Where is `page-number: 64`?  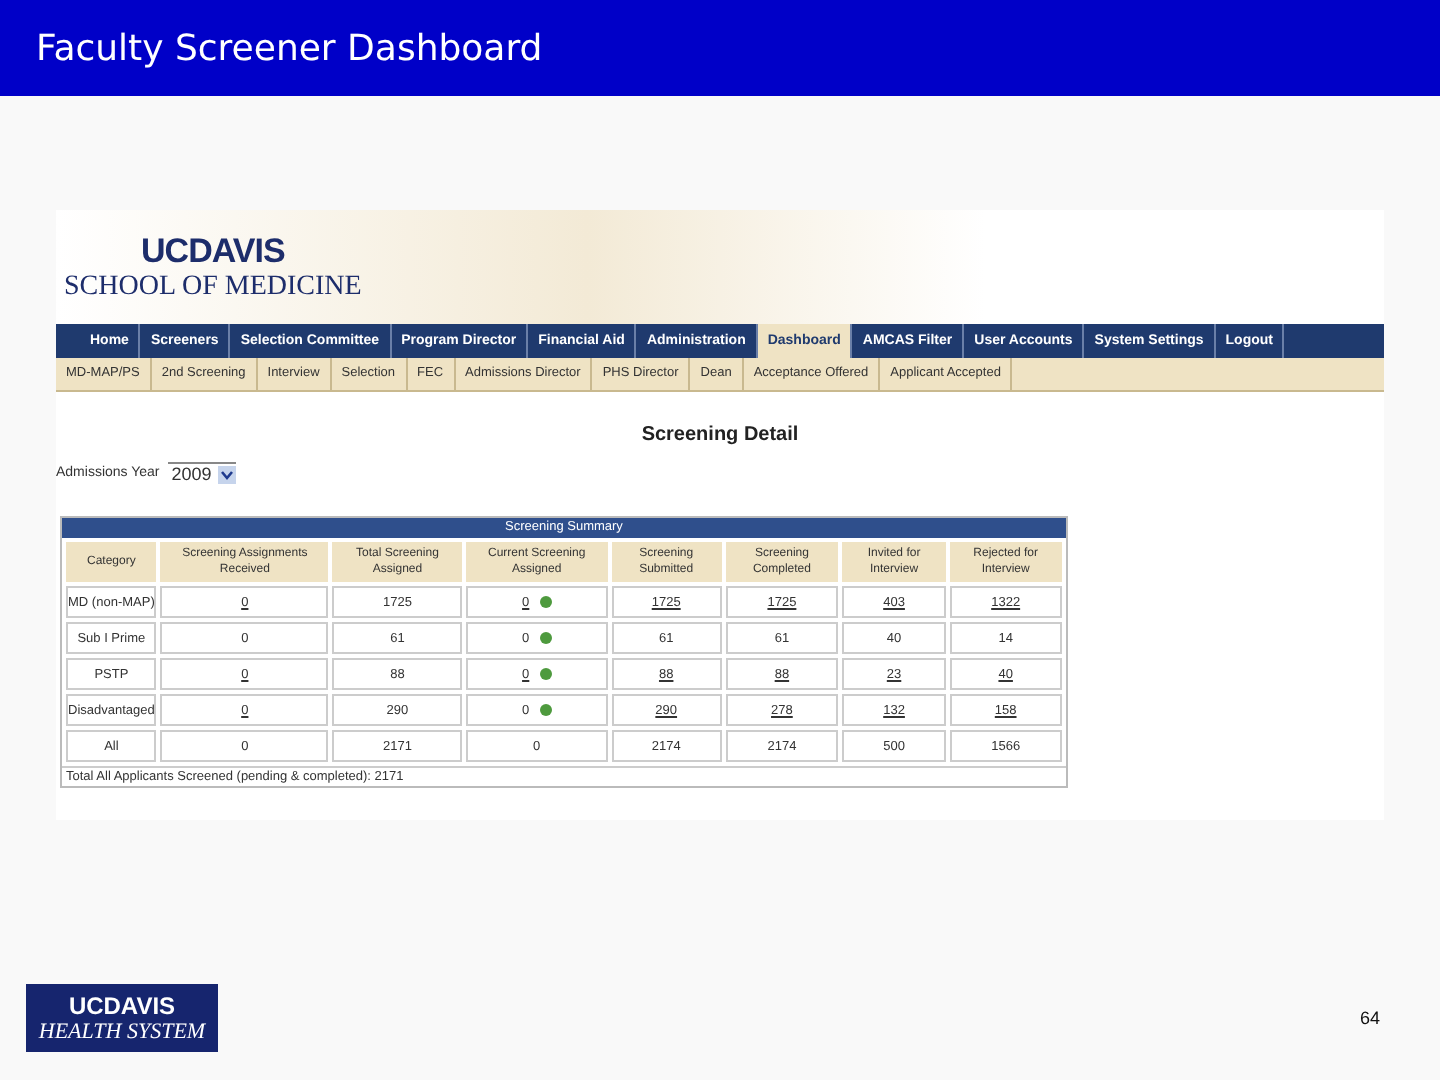
page-number: 64 is located at coordinates (1369, 1018).